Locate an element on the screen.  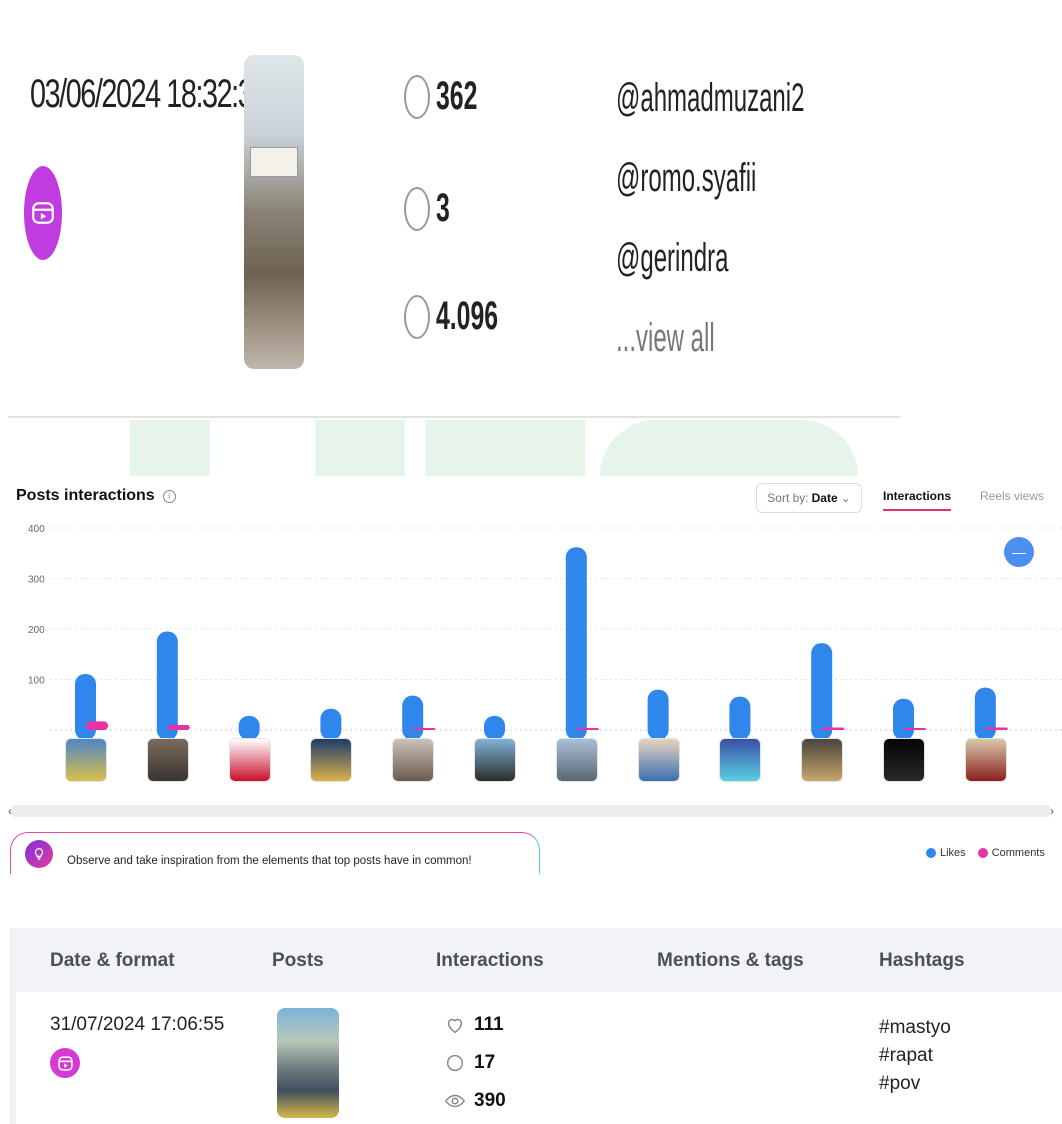
post-datetime: 03/06/2024 18:32:35 is located at coordinates (149, 94).